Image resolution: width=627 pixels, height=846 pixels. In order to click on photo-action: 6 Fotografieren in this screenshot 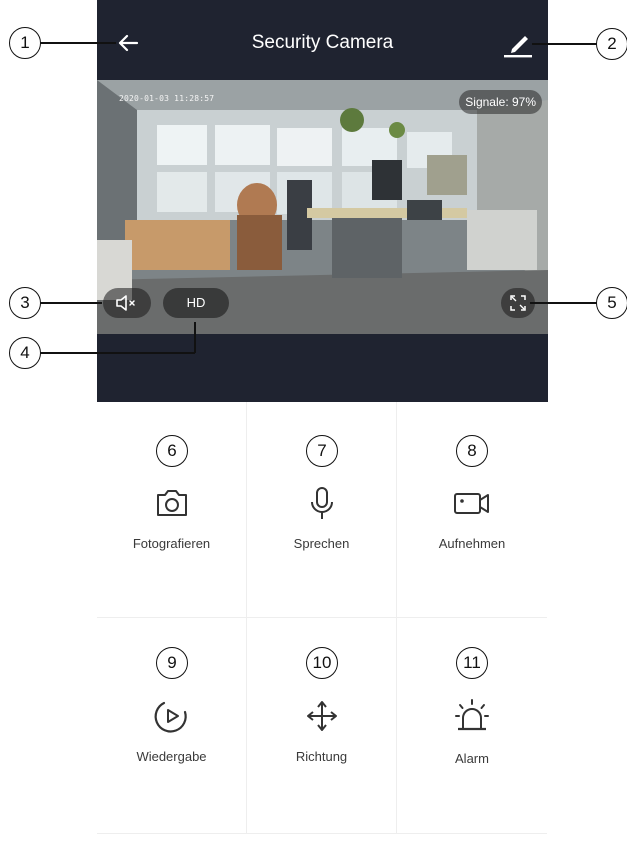, I will do `click(172, 510)`.